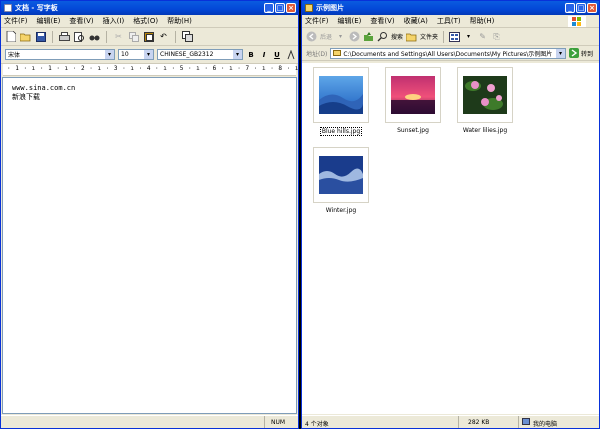 The height and width of the screenshot is (429, 600). I want to click on go-label: 转到, so click(586, 54).